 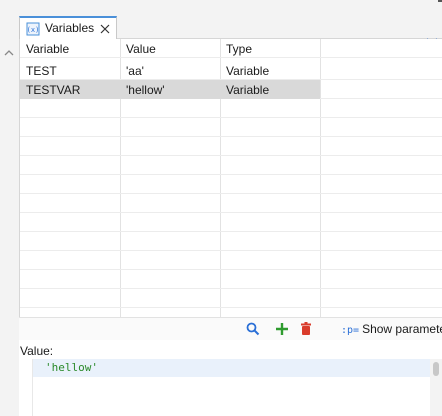 I want to click on value-label: Value:, so click(x=37, y=351).